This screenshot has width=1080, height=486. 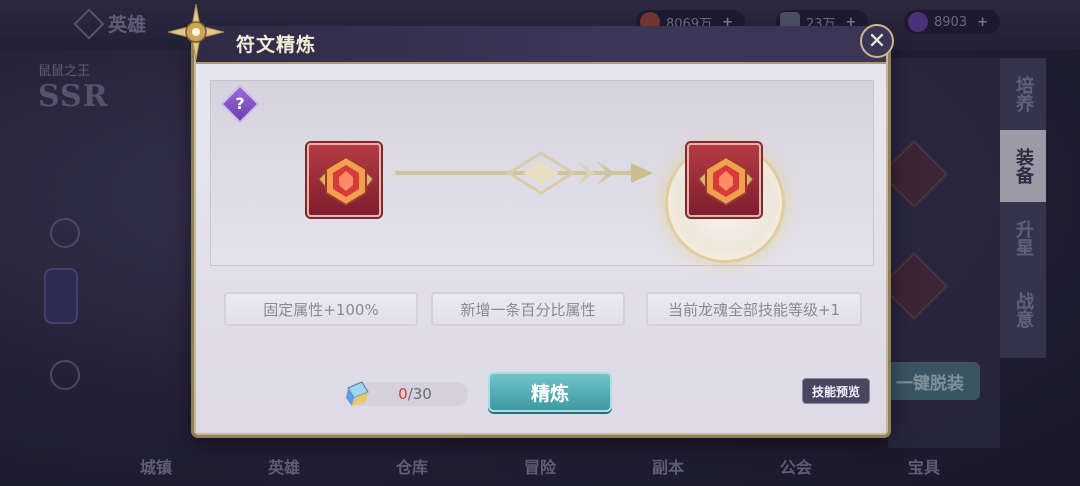 I want to click on material-required: /30, so click(x=419, y=394).